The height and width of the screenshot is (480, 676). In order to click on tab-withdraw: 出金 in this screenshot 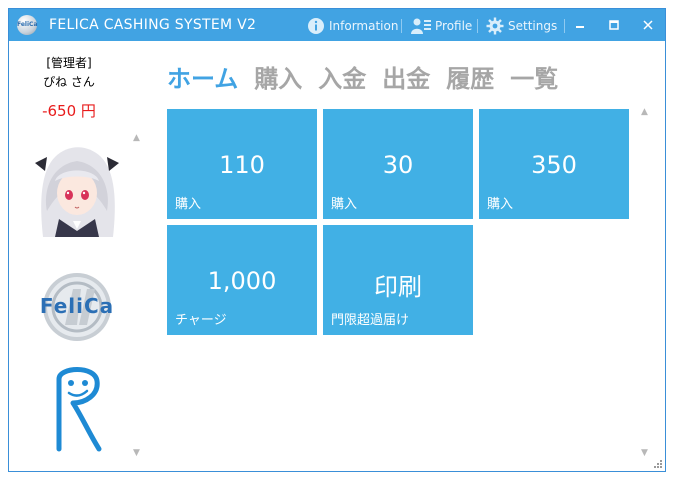, I will do `click(406, 76)`.